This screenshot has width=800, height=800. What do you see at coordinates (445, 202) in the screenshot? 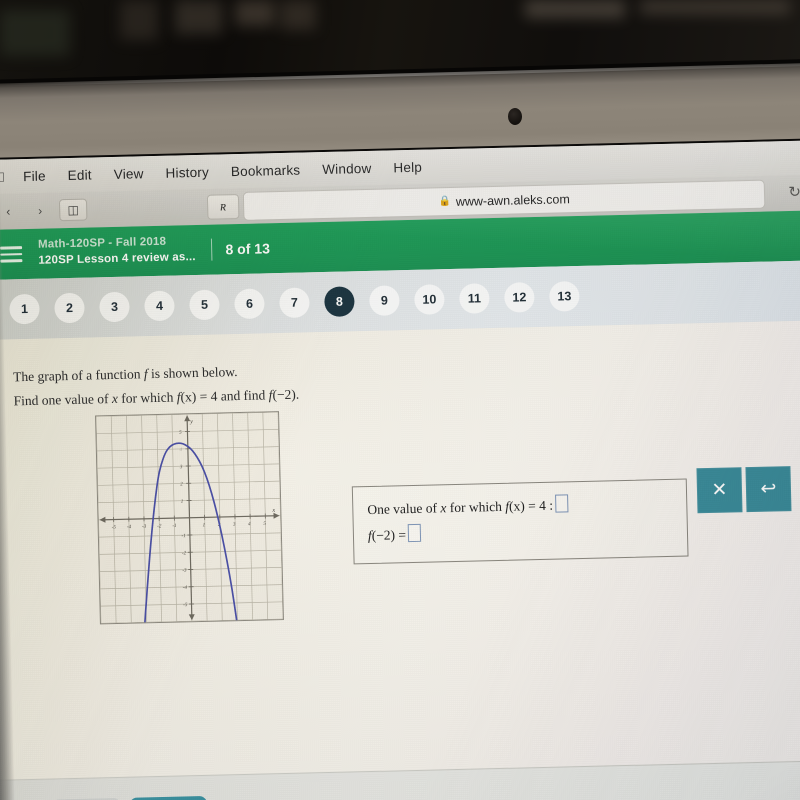
I see `lock-icon: 🔒` at bounding box center [445, 202].